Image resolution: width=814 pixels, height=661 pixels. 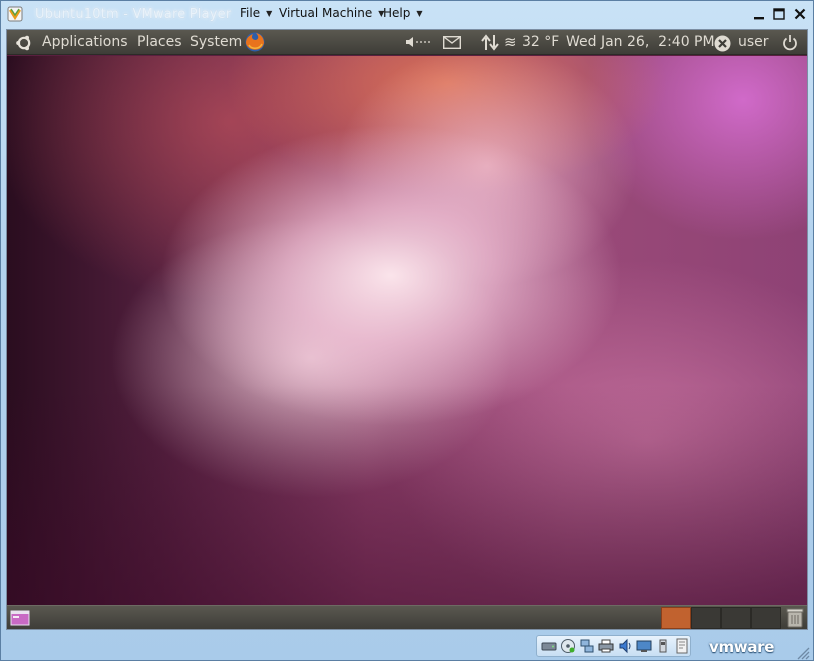 What do you see at coordinates (20, 618) in the screenshot?
I see `show-desktop-icon` at bounding box center [20, 618].